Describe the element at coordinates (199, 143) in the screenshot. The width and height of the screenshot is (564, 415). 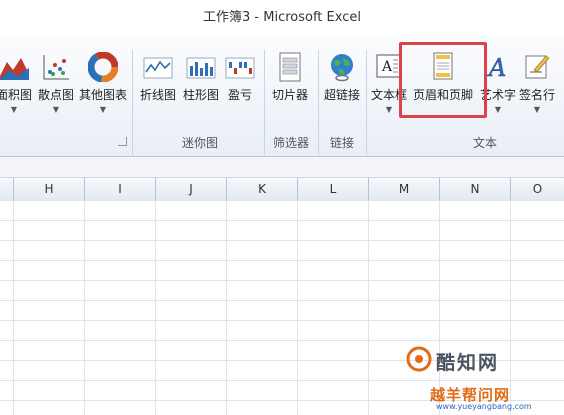
I see `group-label-sparklines: 迷你图` at that location.